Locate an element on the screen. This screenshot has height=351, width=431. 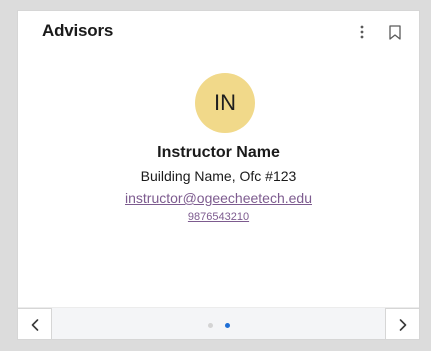
next-button is located at coordinates (402, 323).